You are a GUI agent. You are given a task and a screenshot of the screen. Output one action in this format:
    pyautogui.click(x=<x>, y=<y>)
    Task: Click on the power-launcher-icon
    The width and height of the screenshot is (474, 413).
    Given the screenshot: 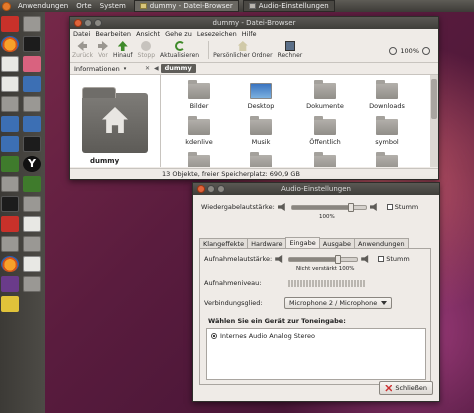 What is the action you would take?
    pyautogui.click(x=32, y=24)
    